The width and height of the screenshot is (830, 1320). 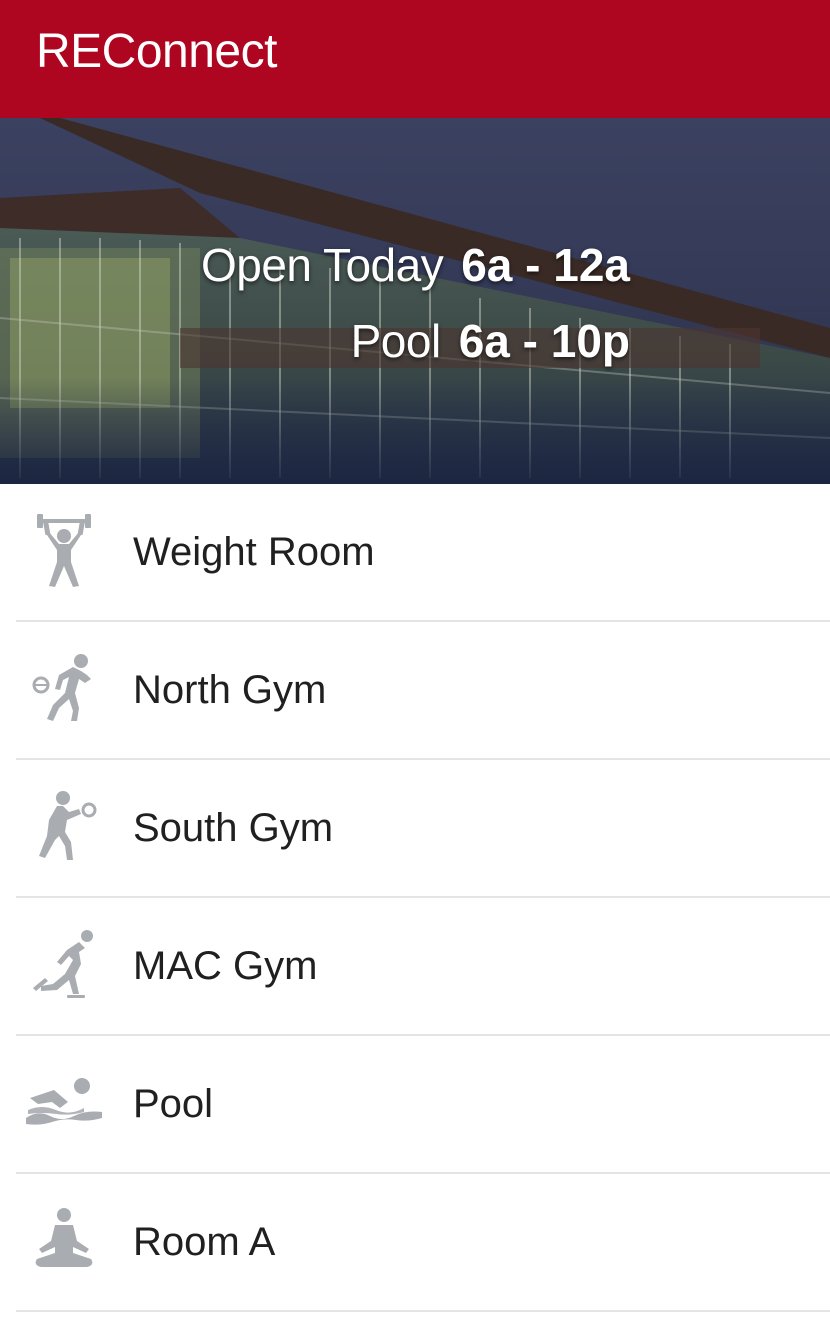 What do you see at coordinates (64, 964) in the screenshot?
I see `skating-icon` at bounding box center [64, 964].